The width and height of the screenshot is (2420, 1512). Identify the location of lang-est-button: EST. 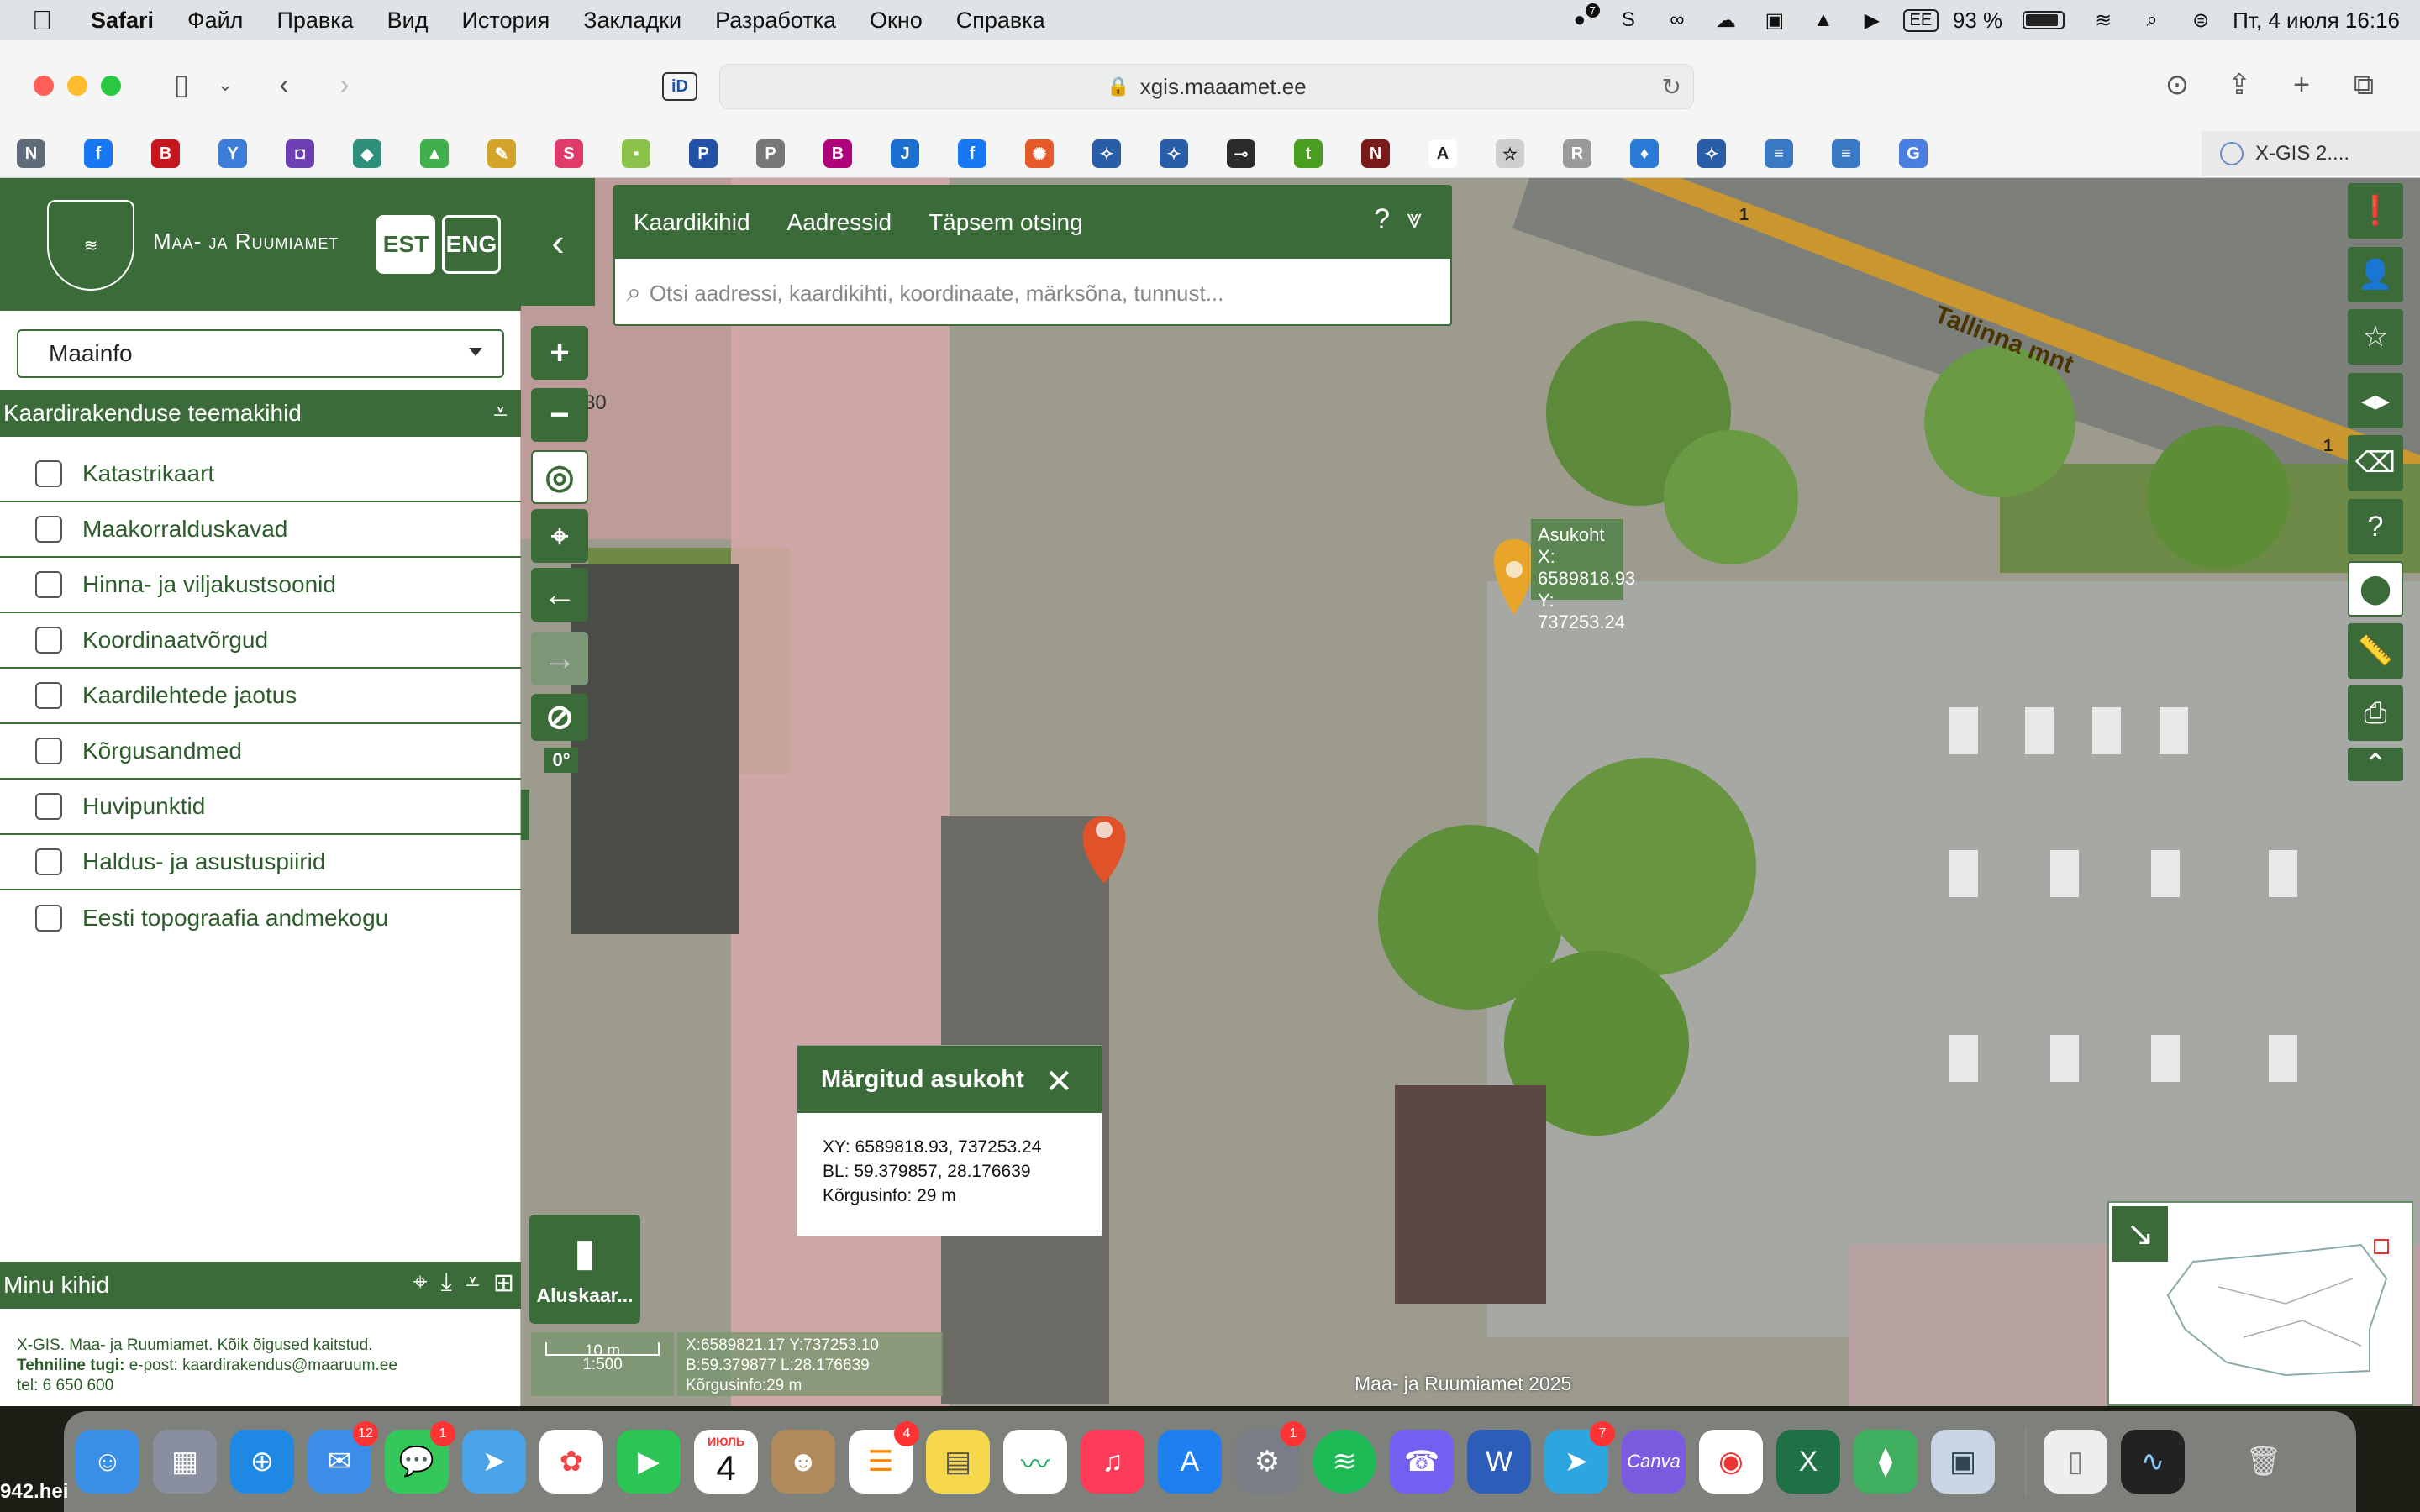
(405, 244).